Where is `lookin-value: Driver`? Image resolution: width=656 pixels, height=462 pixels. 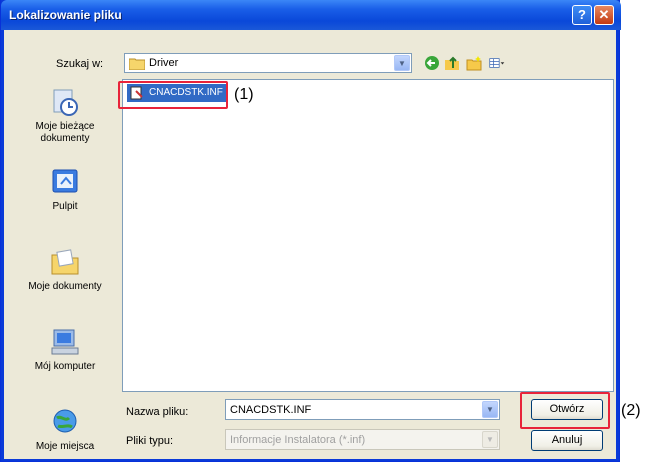
lookin-value: Driver is located at coordinates (164, 63).